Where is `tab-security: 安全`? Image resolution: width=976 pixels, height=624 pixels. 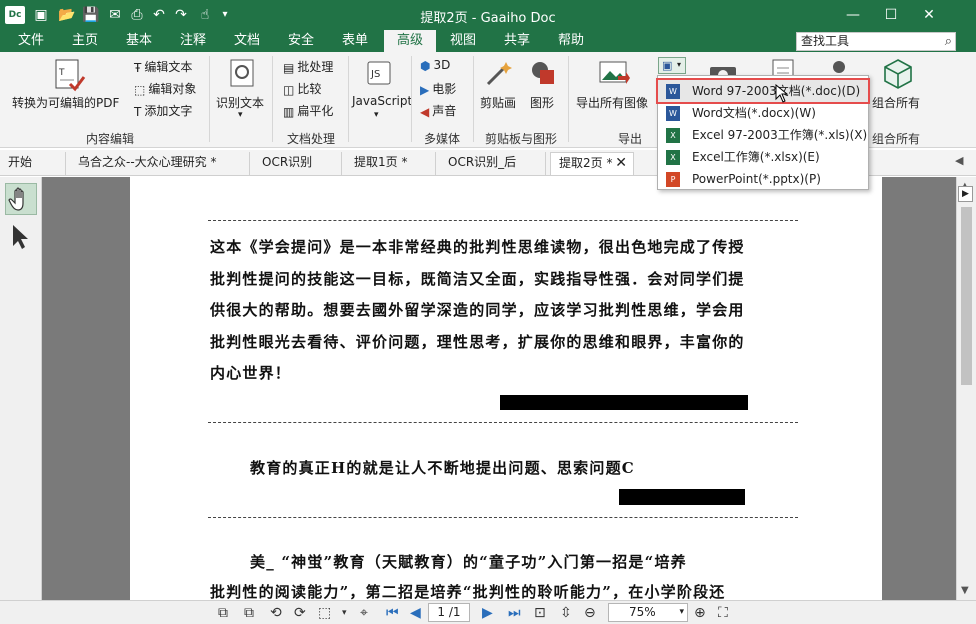 tab-security: 安全 is located at coordinates (301, 41).